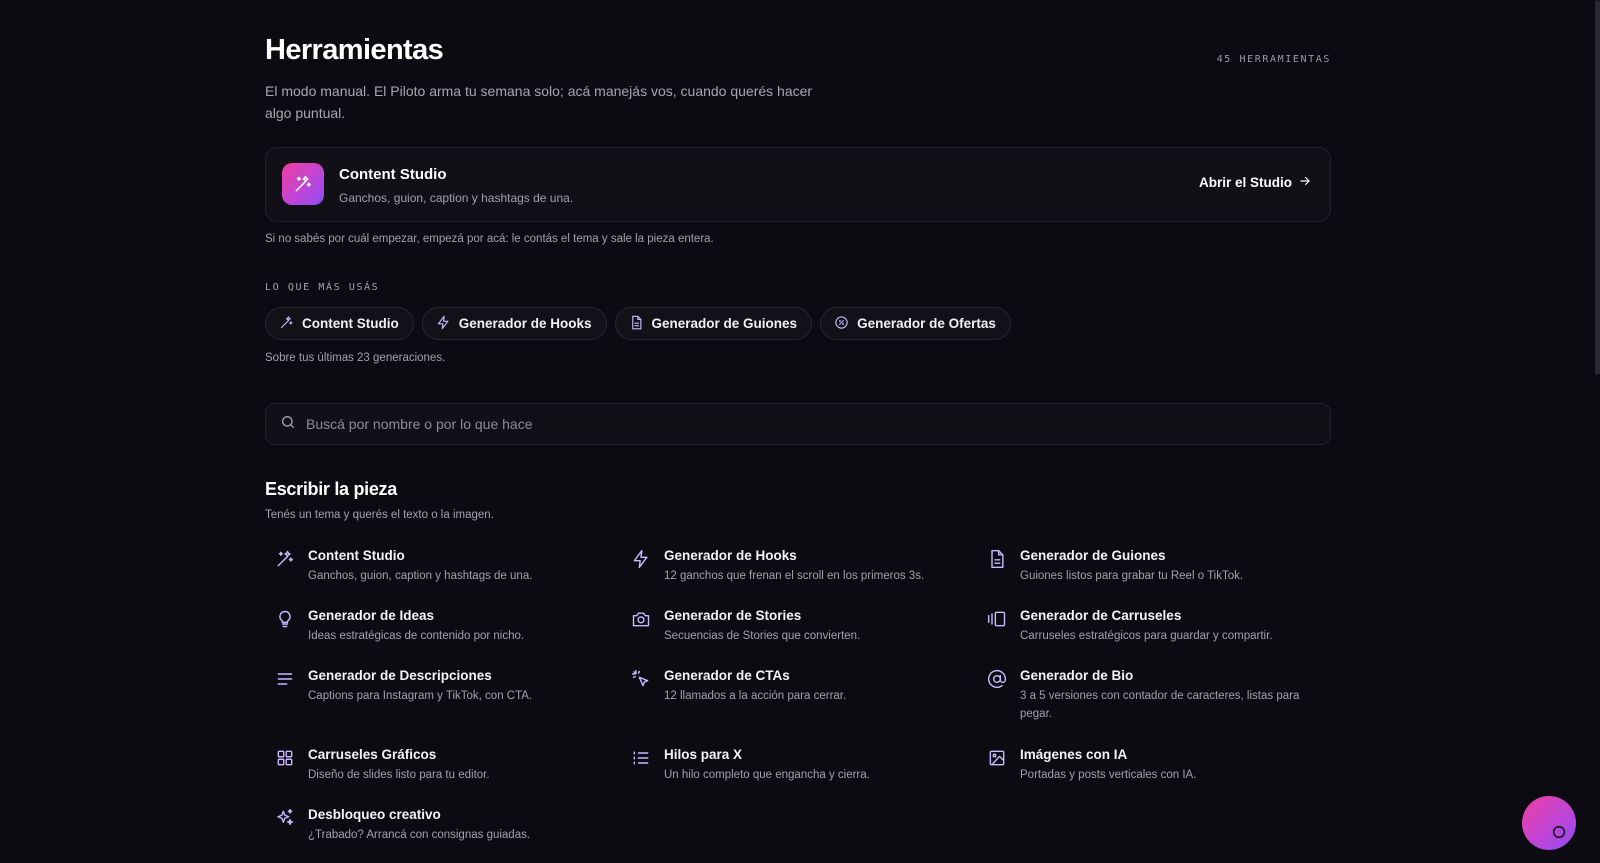 This screenshot has height=863, width=1600. I want to click on tool-description: ¿Trabado? Arrancá con consignas guiadas., so click(419, 835).